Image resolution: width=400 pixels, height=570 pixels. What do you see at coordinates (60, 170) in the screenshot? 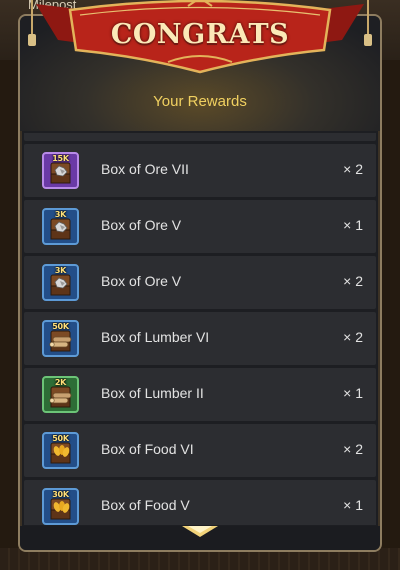
I see `reward-box-icon: 15K` at bounding box center [60, 170].